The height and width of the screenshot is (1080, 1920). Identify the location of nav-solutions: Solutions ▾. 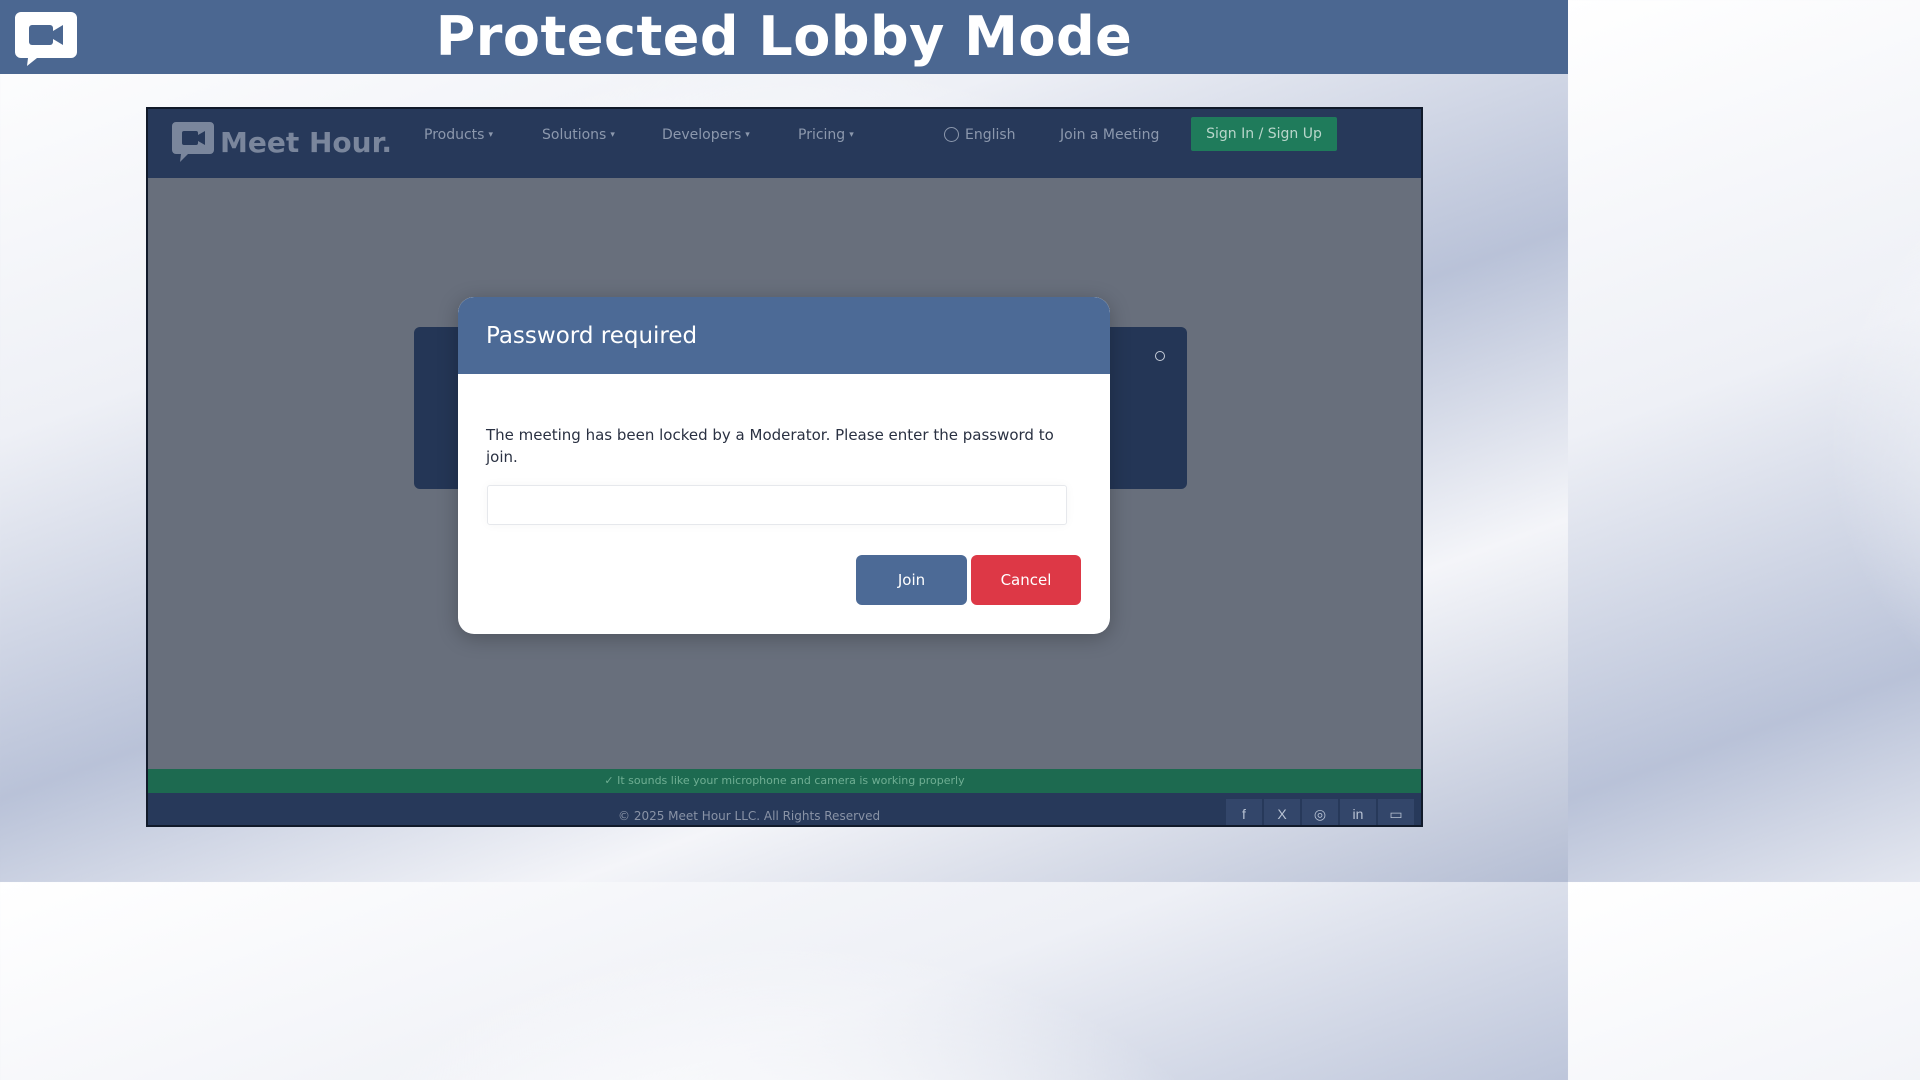
(578, 135).